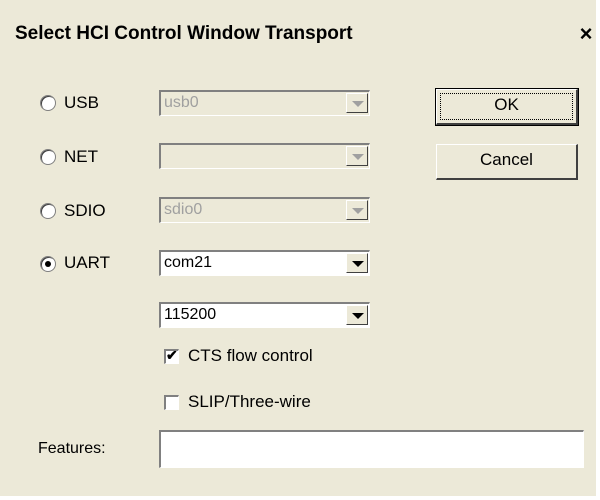 This screenshot has width=600, height=500. I want to click on radio-uart, so click(48, 264).